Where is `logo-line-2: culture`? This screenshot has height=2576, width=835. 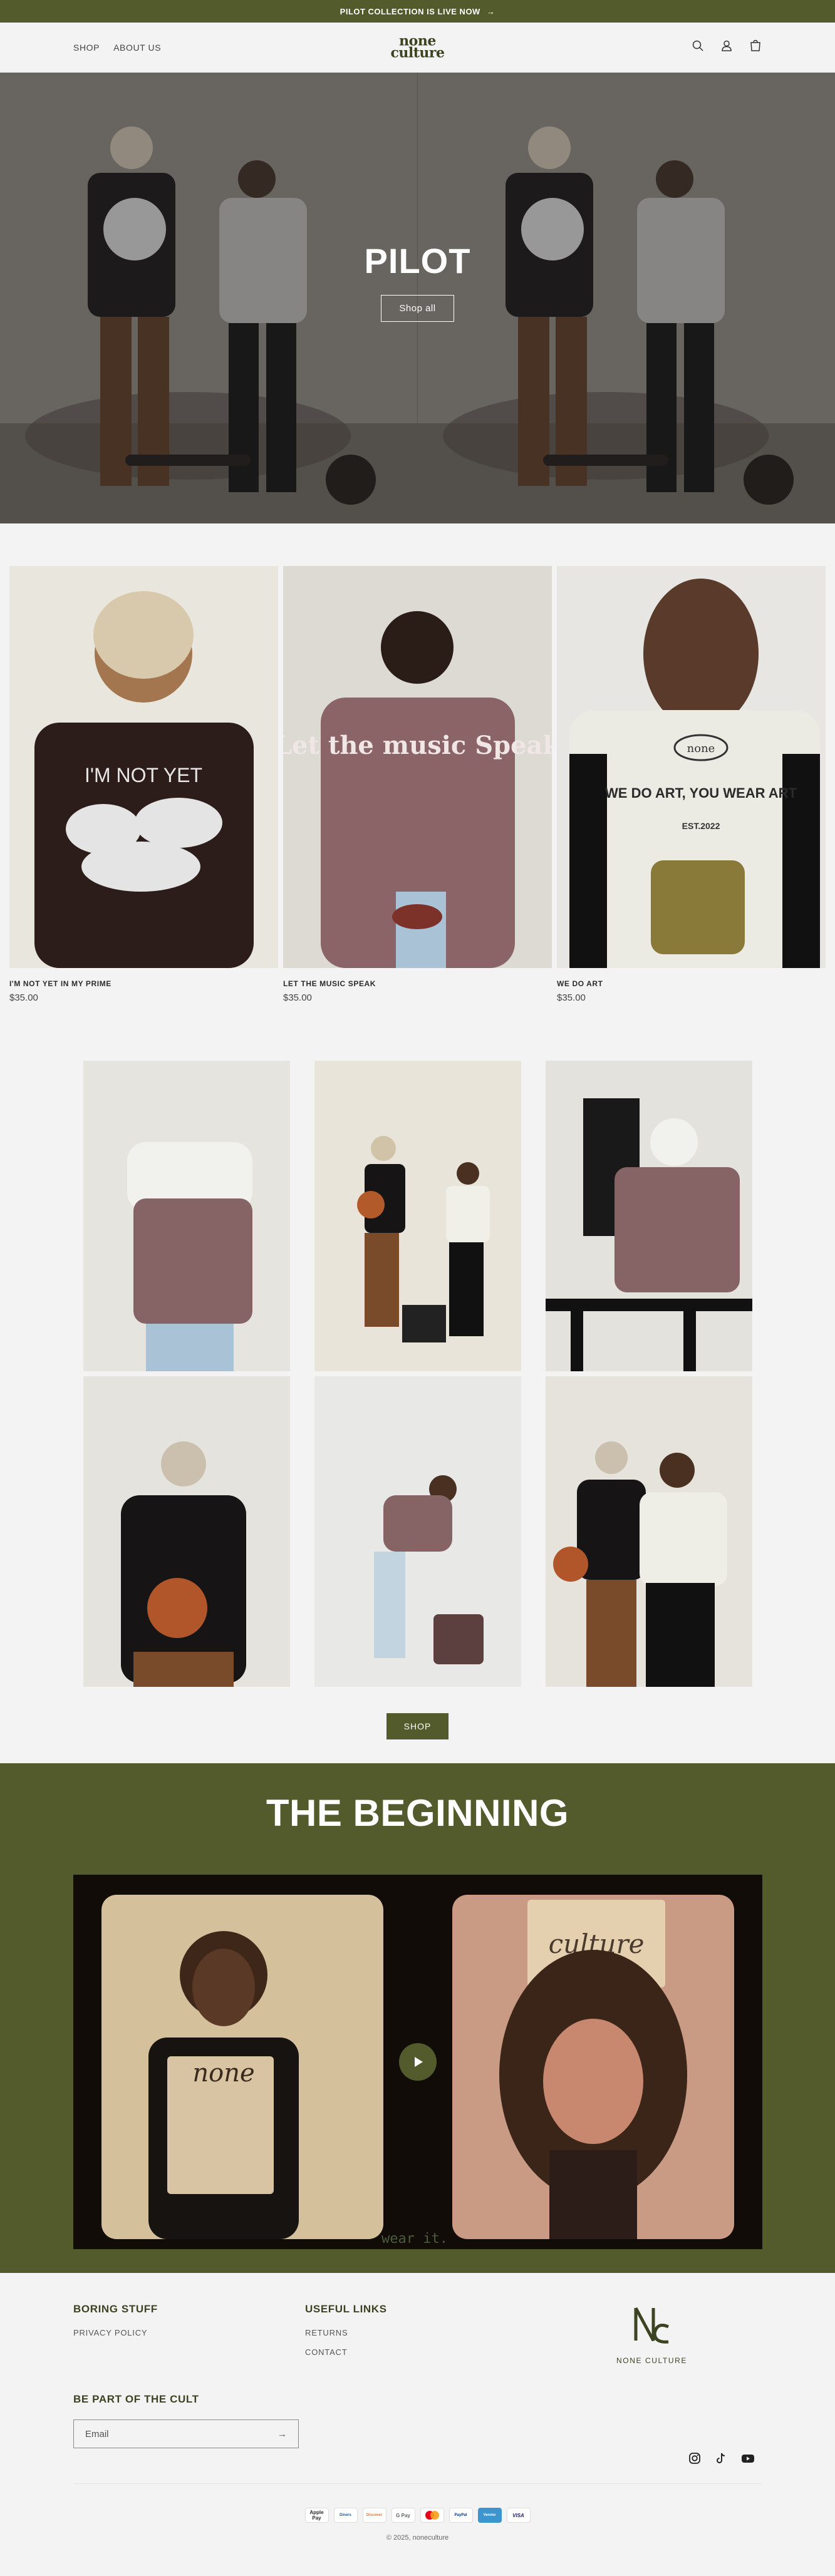 logo-line-2: culture is located at coordinates (417, 52).